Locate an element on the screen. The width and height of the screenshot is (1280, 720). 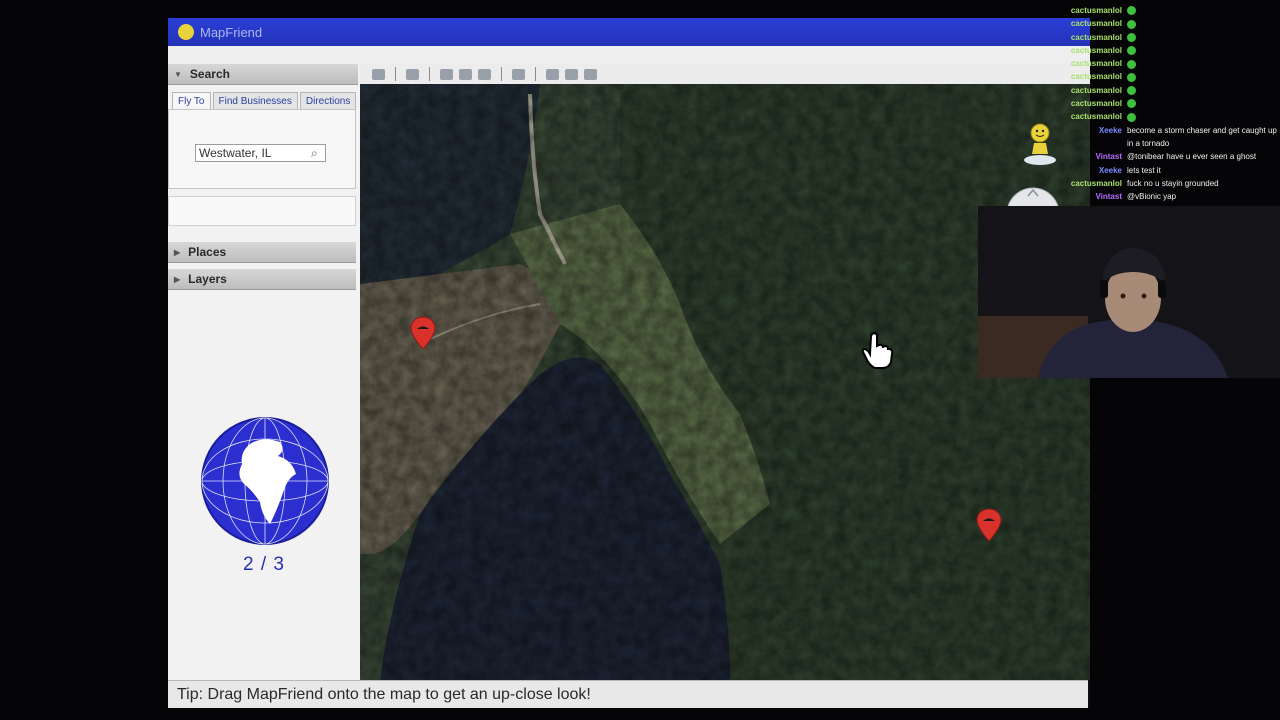
sidebar-toggle-icon is located at coordinates (378, 74).